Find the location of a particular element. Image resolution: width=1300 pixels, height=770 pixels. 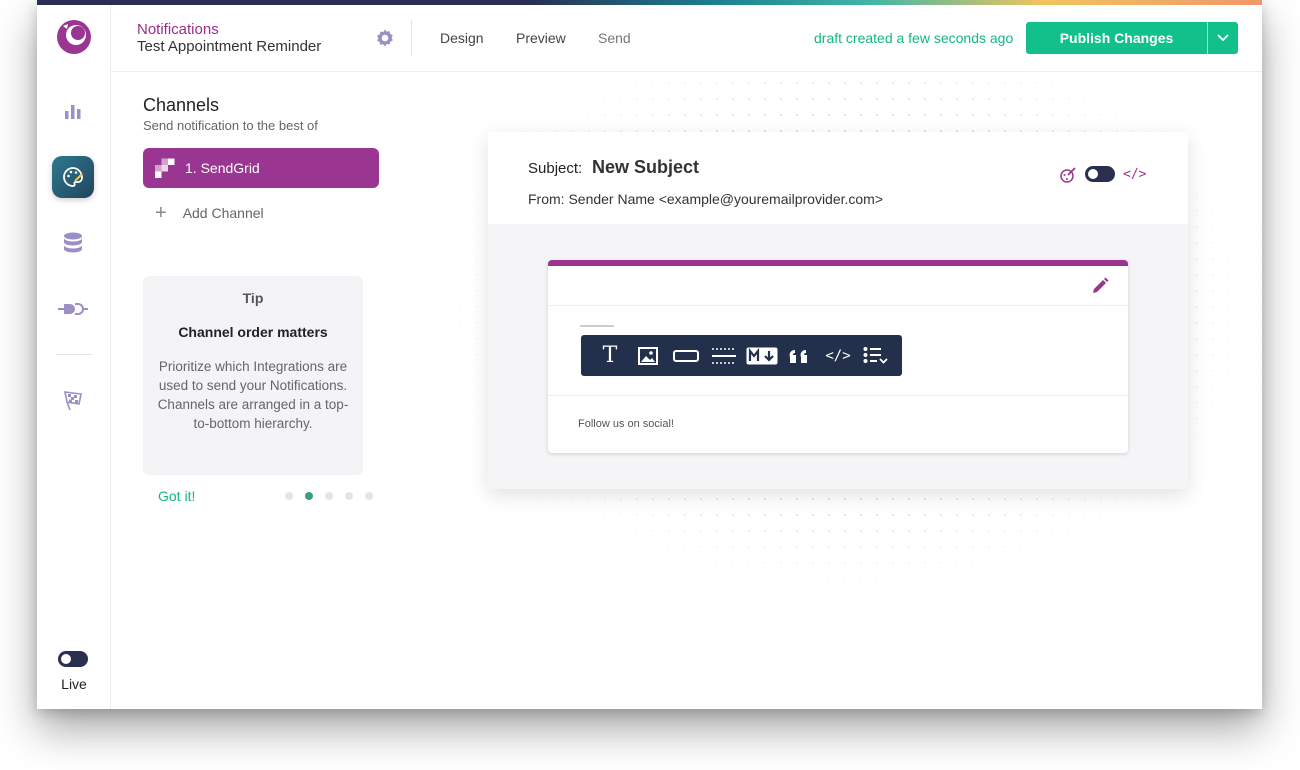

list-icon is located at coordinates (876, 355).